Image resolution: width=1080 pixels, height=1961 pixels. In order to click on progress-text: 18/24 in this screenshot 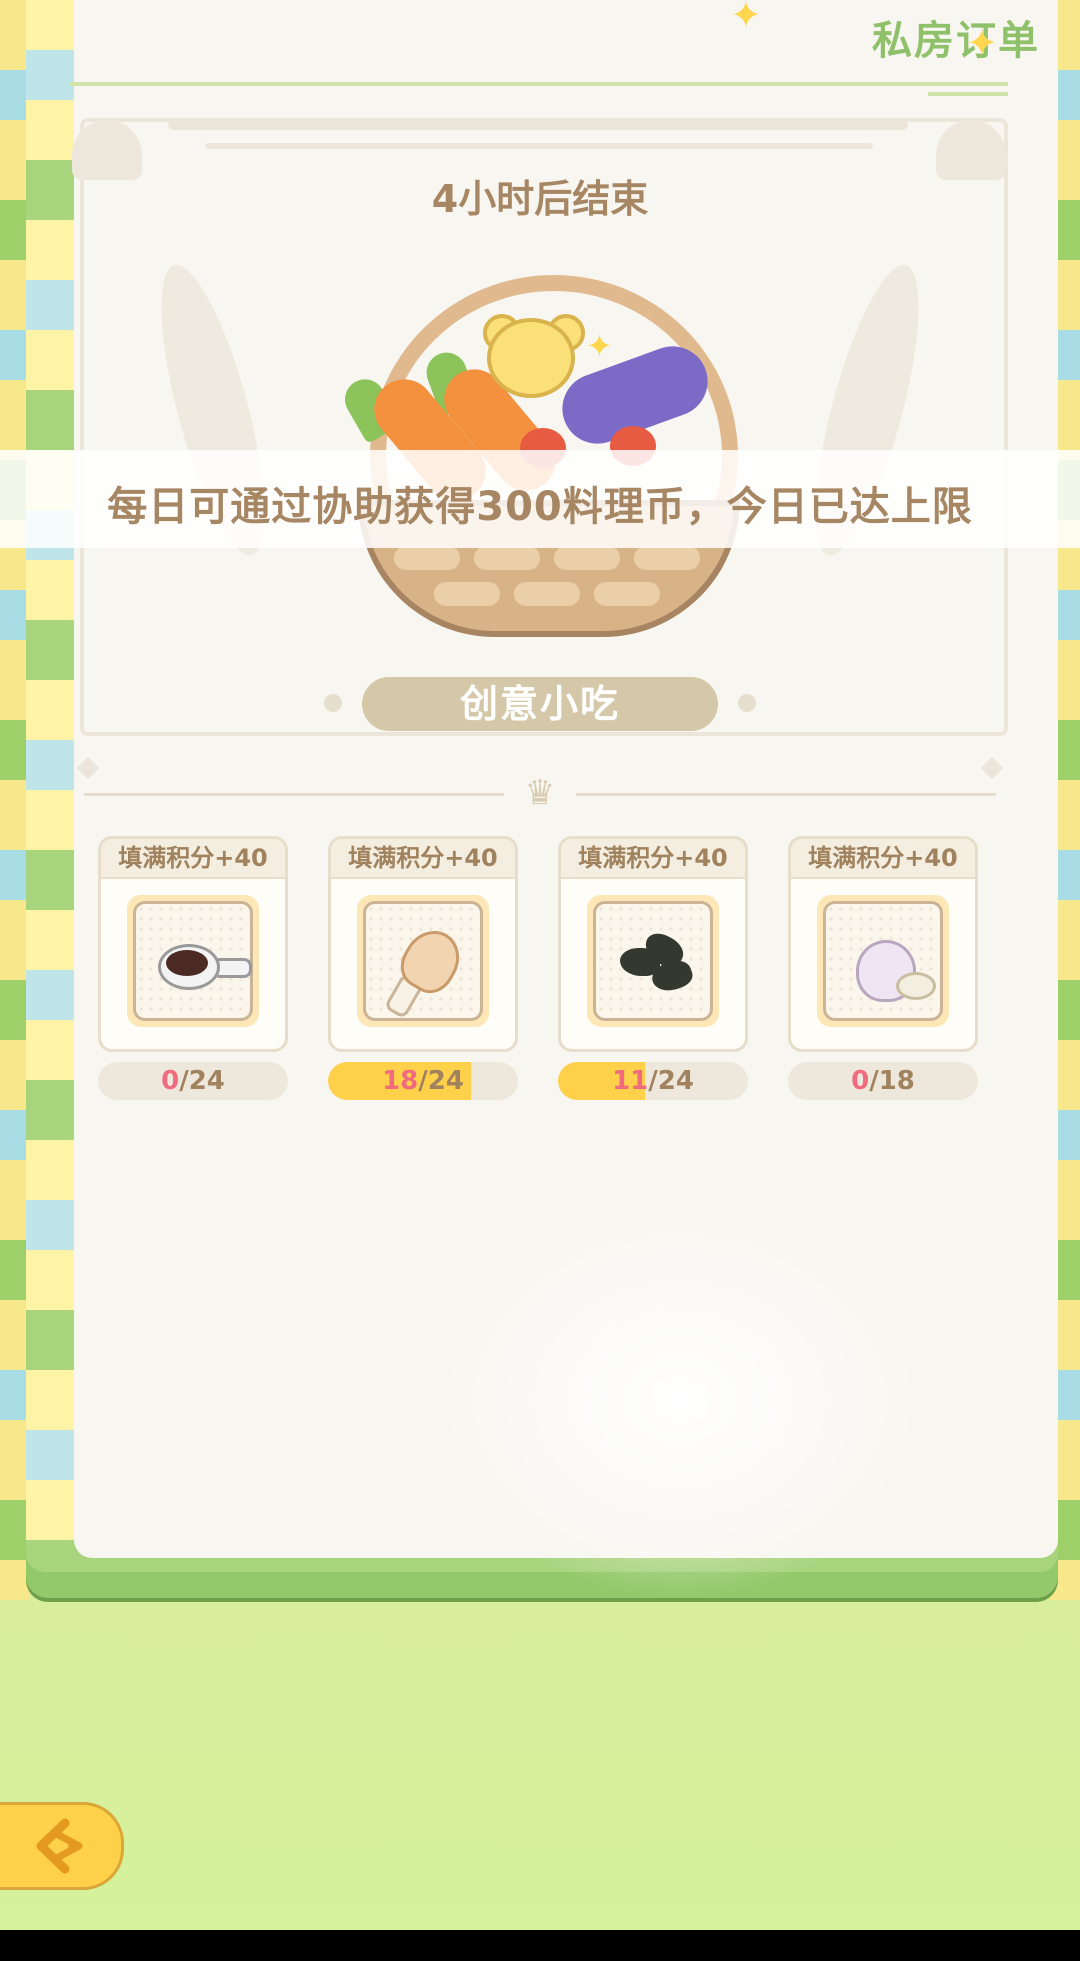, I will do `click(423, 1081)`.